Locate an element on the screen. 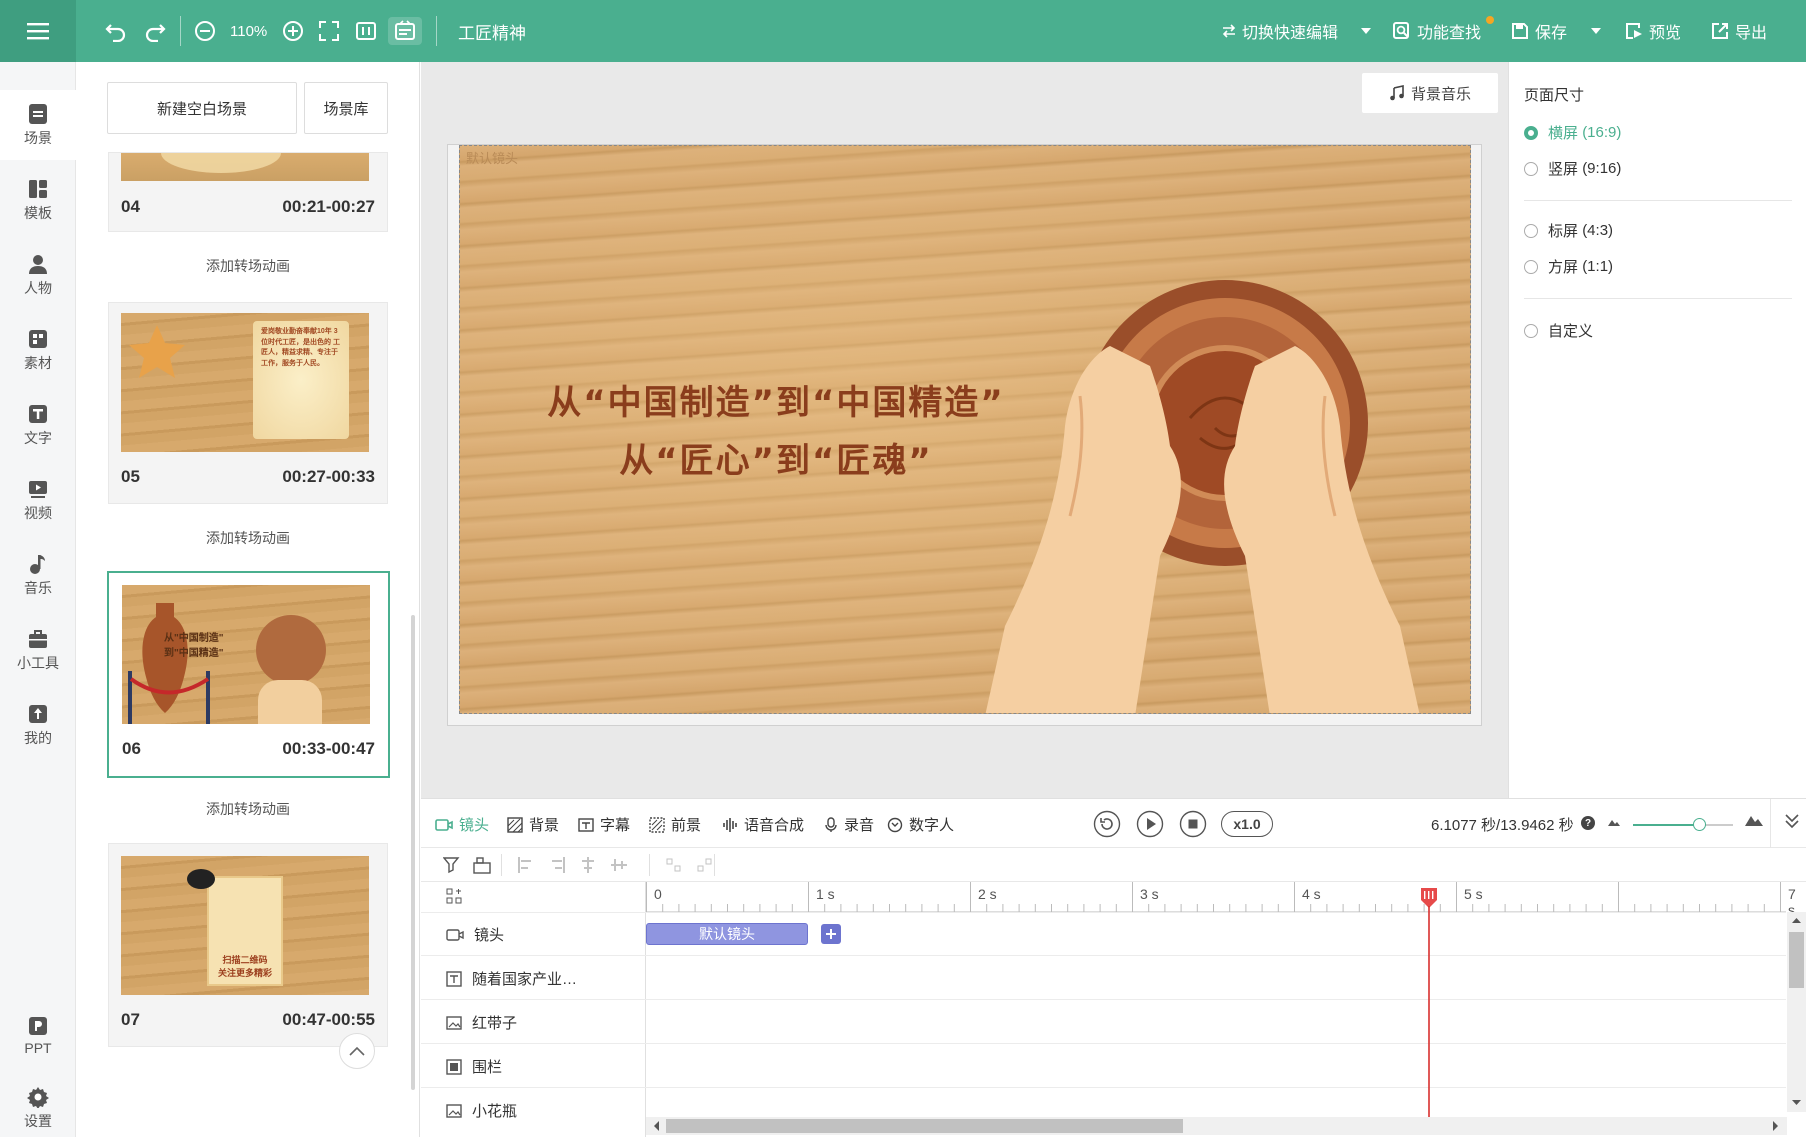 The image size is (1806, 1143). radio-portrait: 竖屏 (9:16) is located at coordinates (1572, 168).